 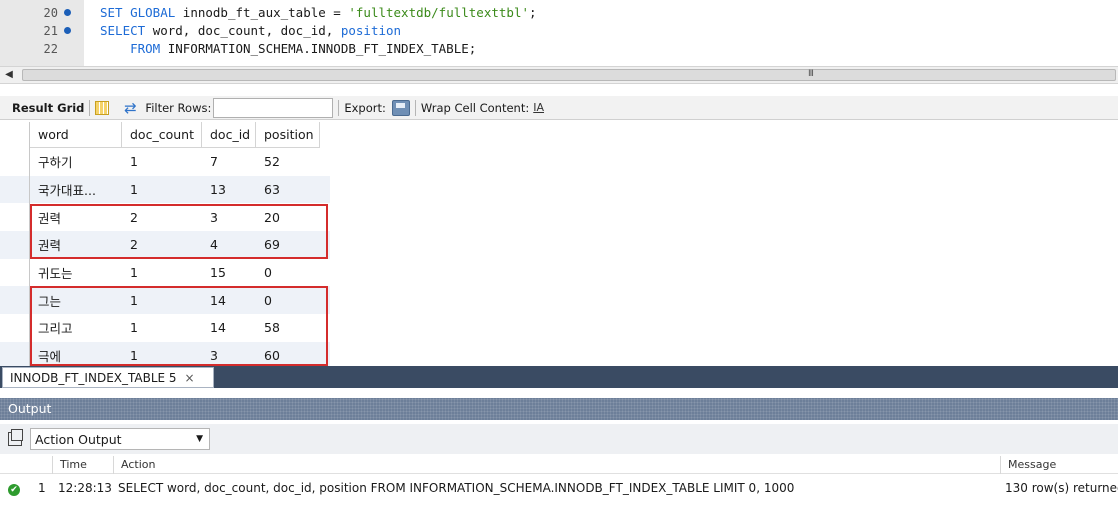 I want to click on editor-horizontal-scrollbar: ◀ III, so click(x=559, y=75).